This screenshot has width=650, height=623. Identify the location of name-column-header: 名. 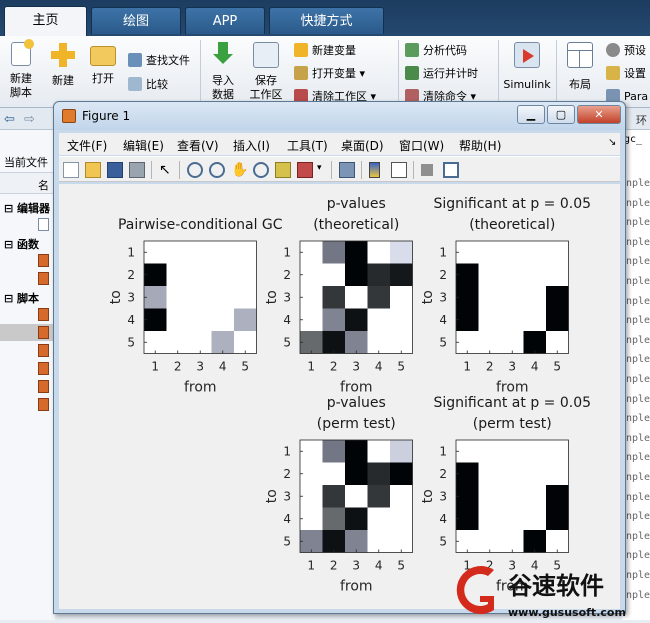
(43, 185).